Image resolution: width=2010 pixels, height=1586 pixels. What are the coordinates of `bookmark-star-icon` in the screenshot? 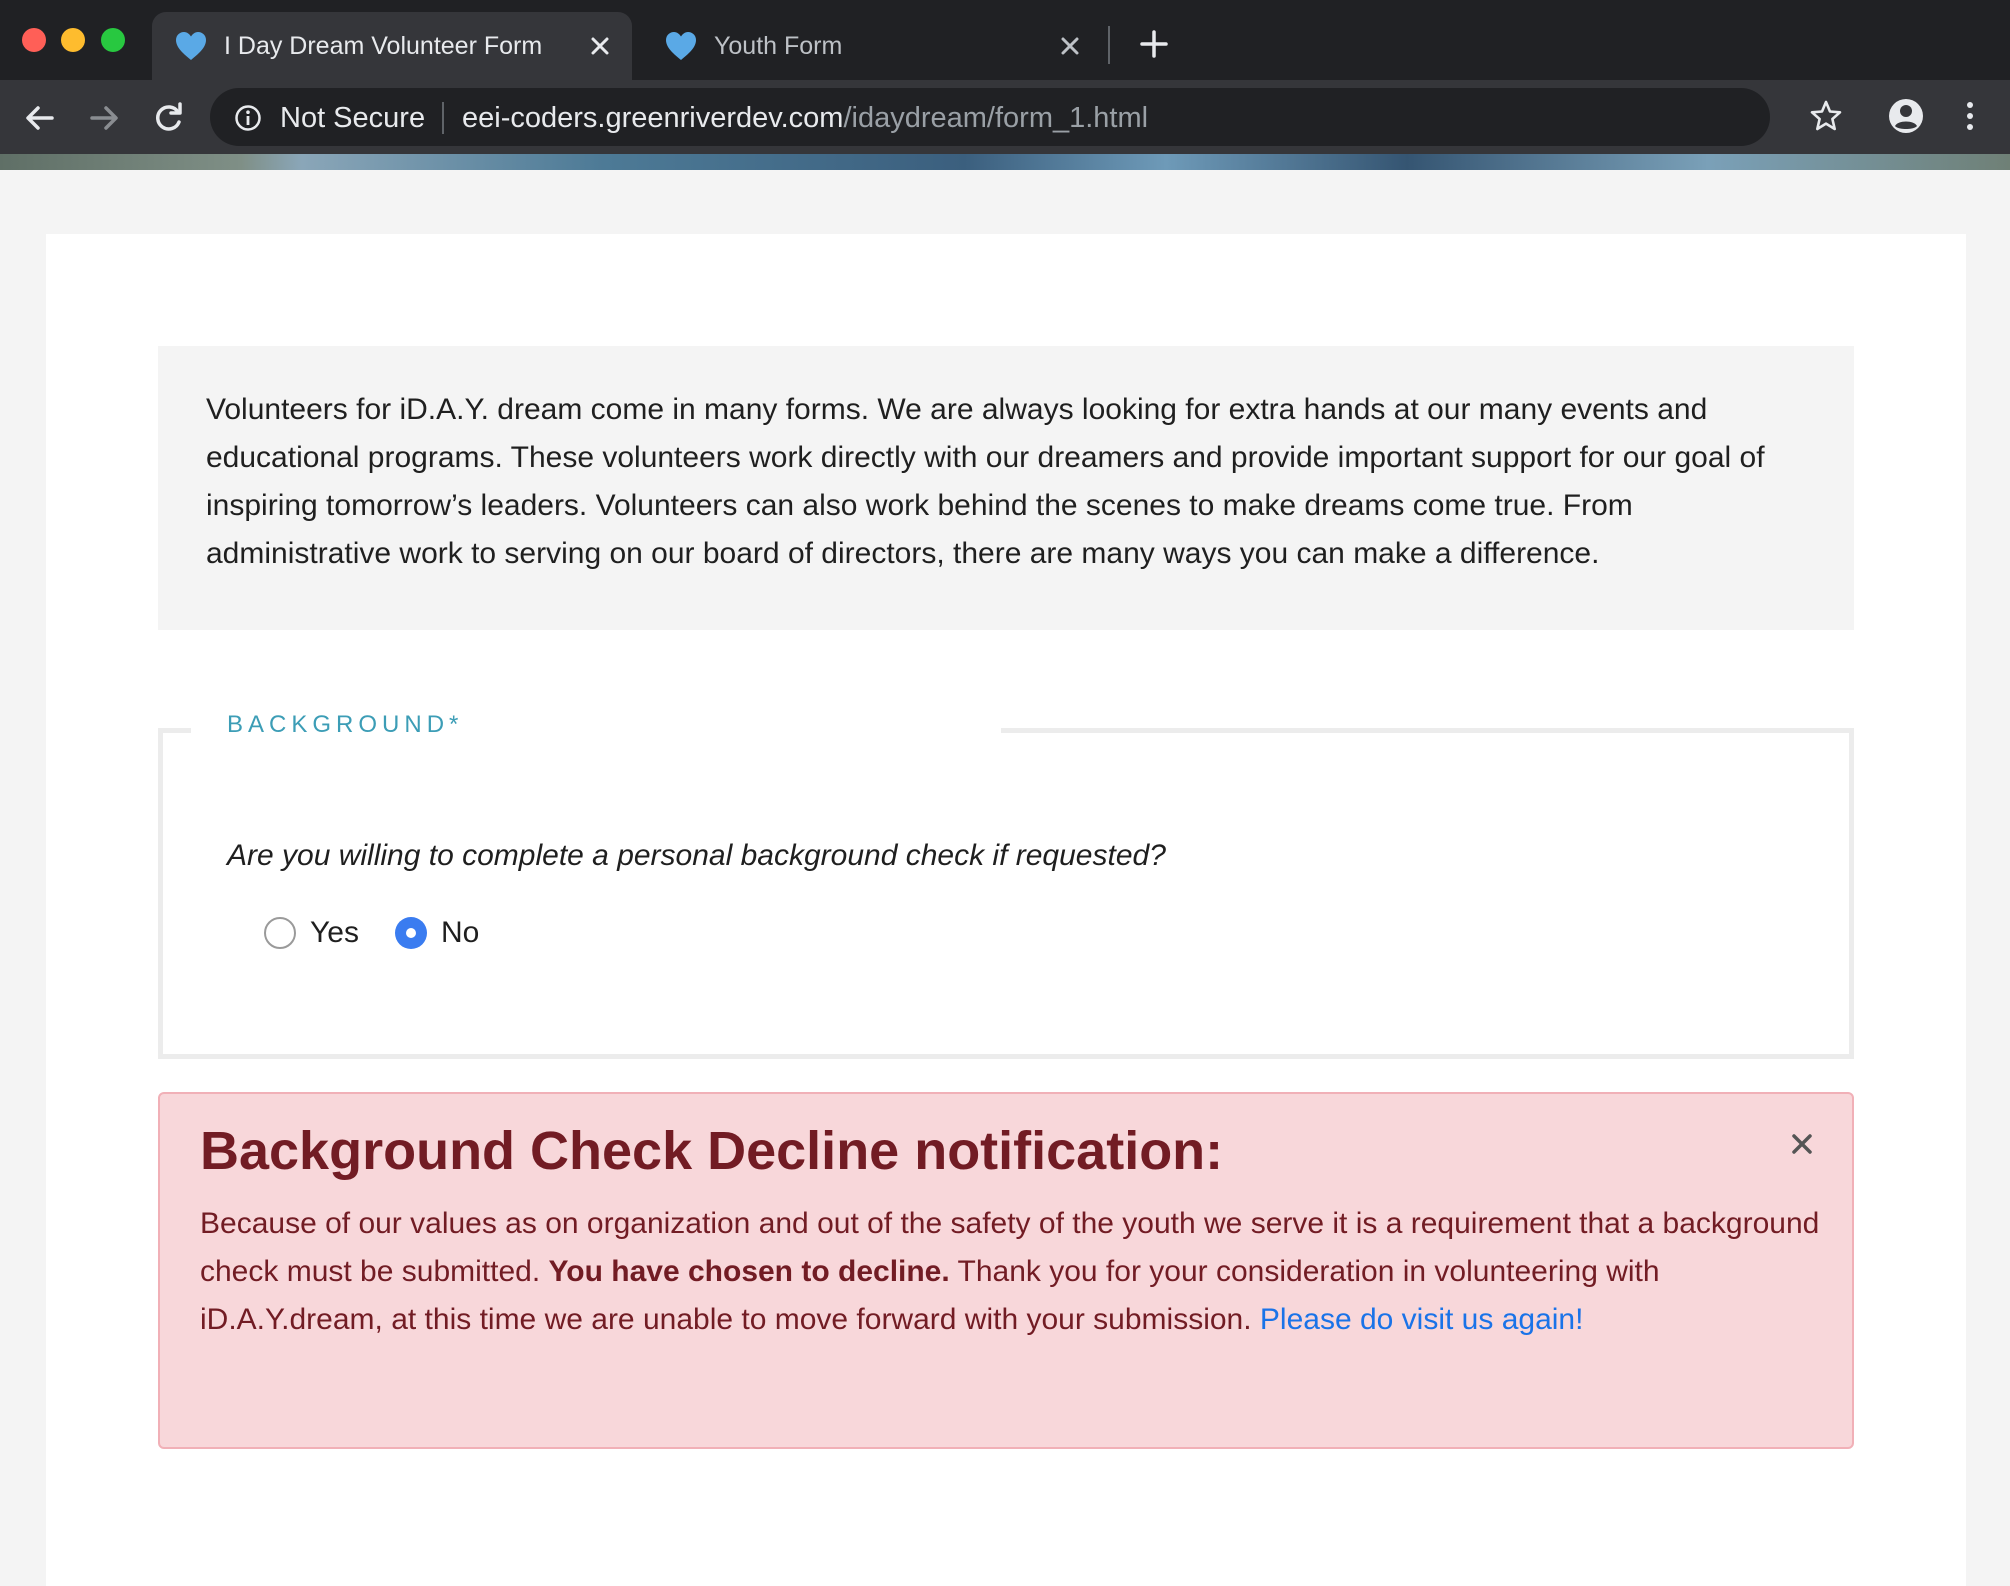 It's located at (1826, 116).